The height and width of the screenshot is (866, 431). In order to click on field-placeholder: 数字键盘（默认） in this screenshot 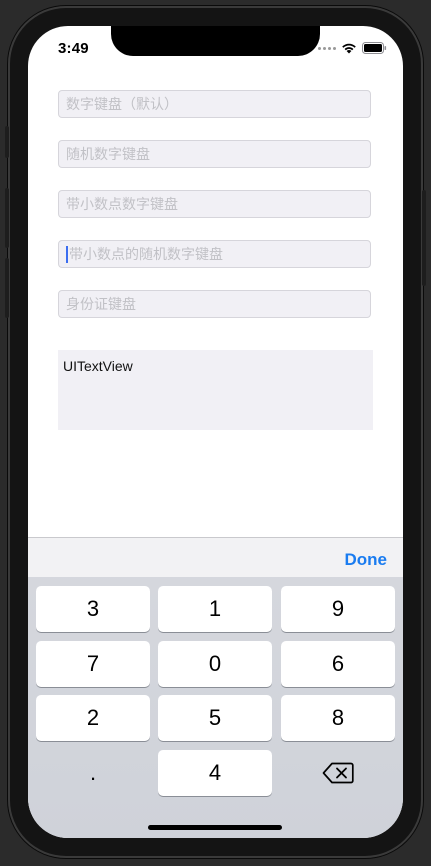, I will do `click(122, 104)`.